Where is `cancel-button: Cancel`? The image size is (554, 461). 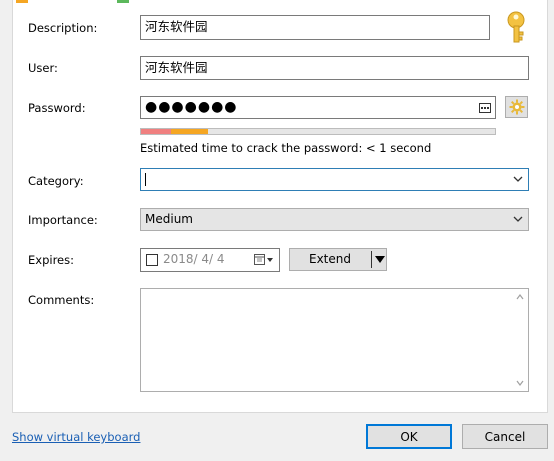
cancel-button: Cancel is located at coordinates (505, 436).